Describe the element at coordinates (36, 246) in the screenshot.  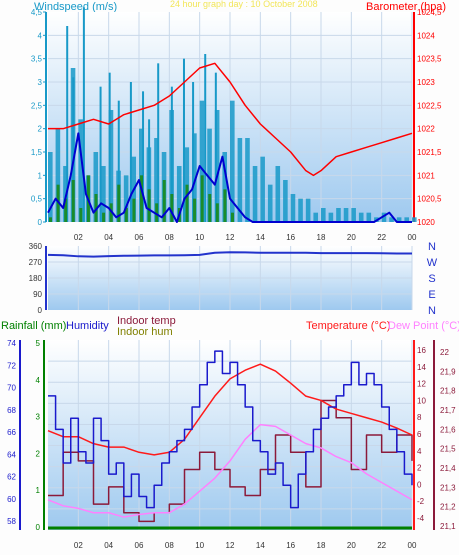
I see `direction-tick-label: 360` at that location.